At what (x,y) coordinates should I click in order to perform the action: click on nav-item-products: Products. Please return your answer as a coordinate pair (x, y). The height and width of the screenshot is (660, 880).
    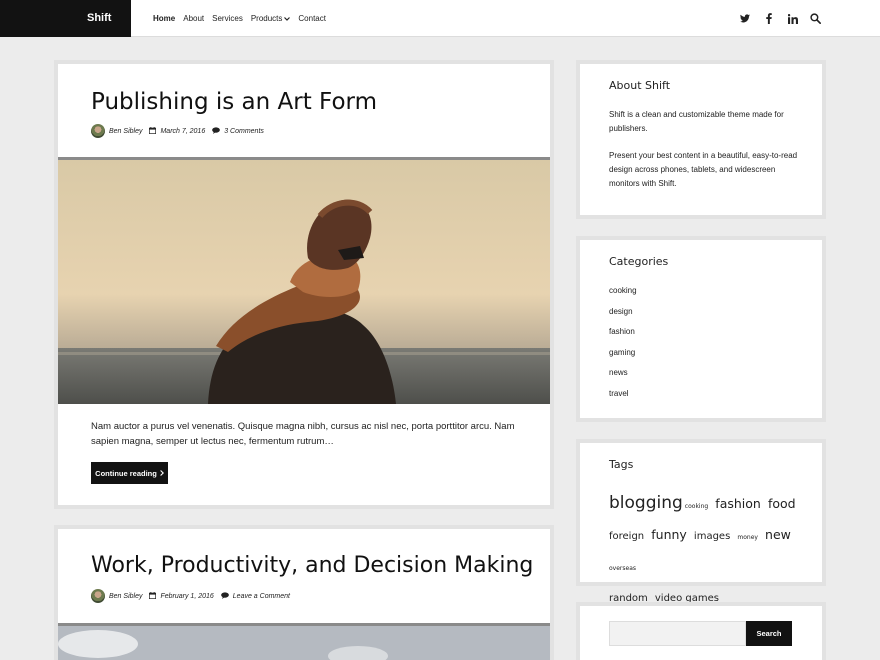
    Looking at the image, I should click on (271, 18).